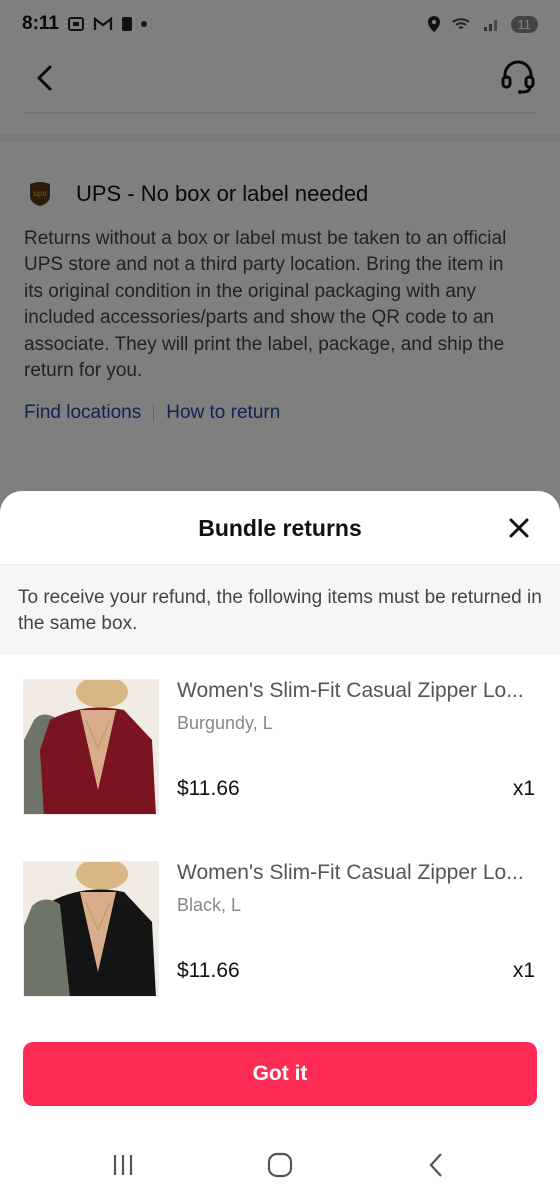  I want to click on close-icon, so click(519, 528).